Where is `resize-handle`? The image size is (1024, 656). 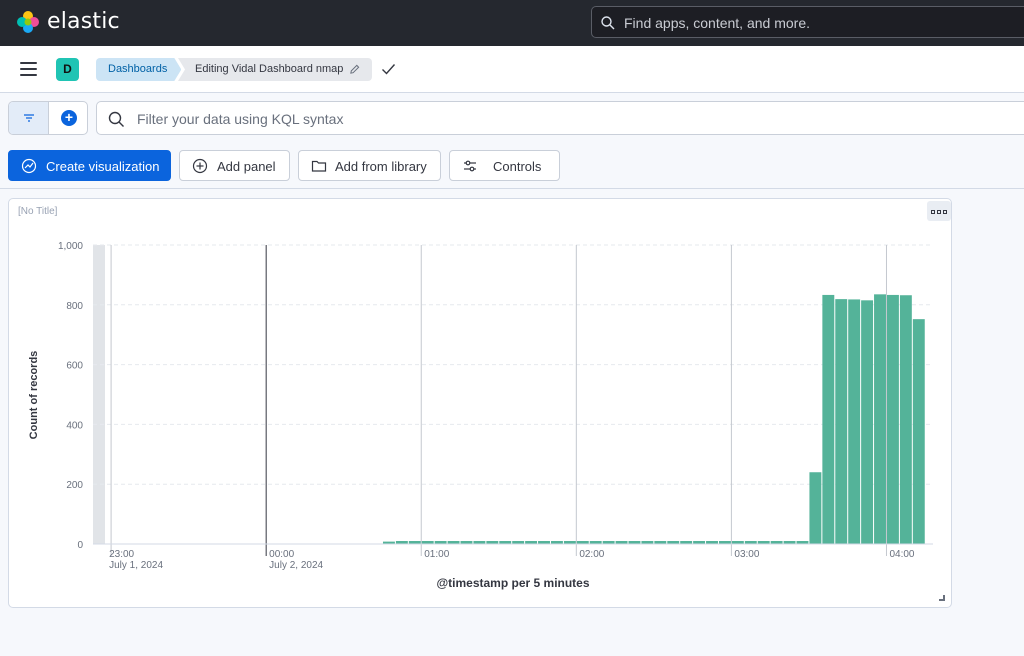
resize-handle is located at coordinates (942, 598).